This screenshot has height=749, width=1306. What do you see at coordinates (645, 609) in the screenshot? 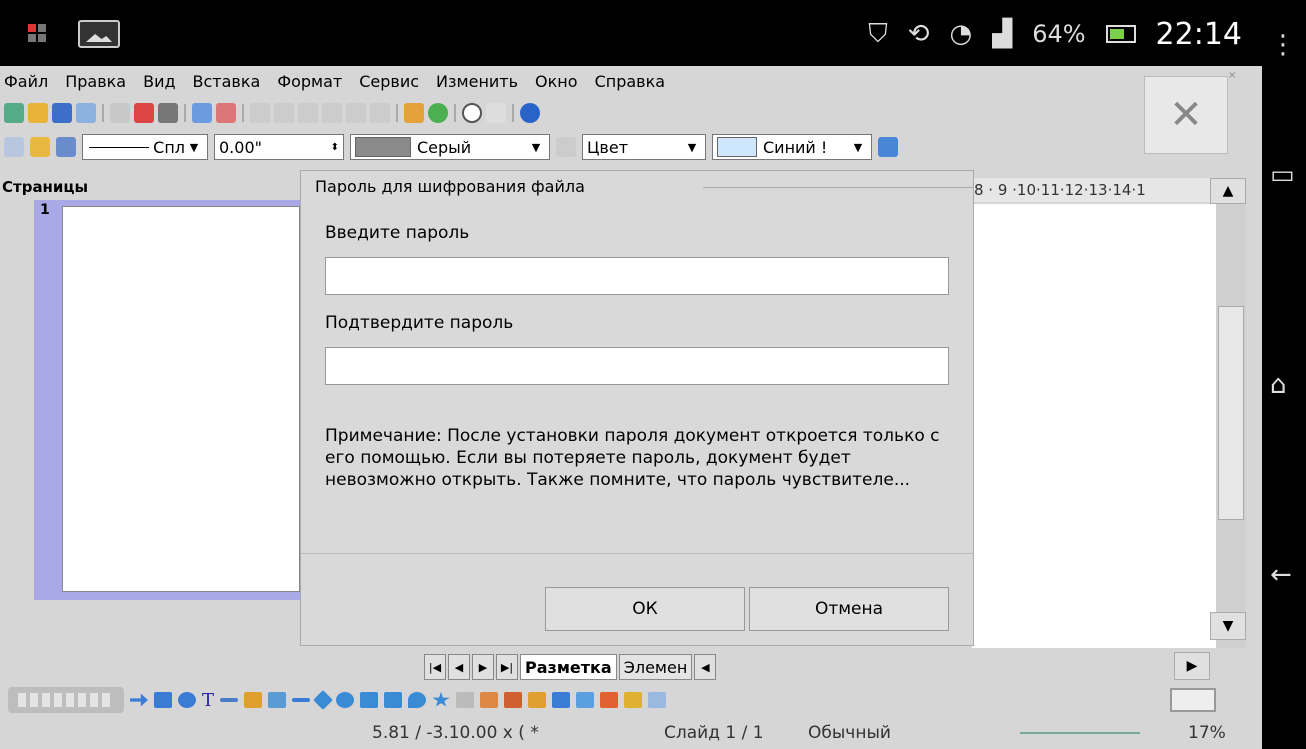
I see `ok-button: ОК` at bounding box center [645, 609].